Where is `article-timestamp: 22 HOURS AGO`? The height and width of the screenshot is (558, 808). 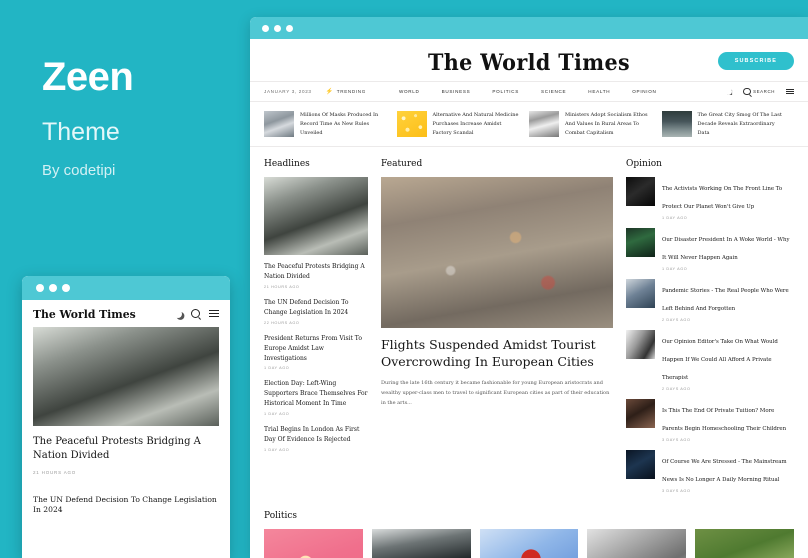 article-timestamp: 22 HOURS AGO is located at coordinates (282, 322).